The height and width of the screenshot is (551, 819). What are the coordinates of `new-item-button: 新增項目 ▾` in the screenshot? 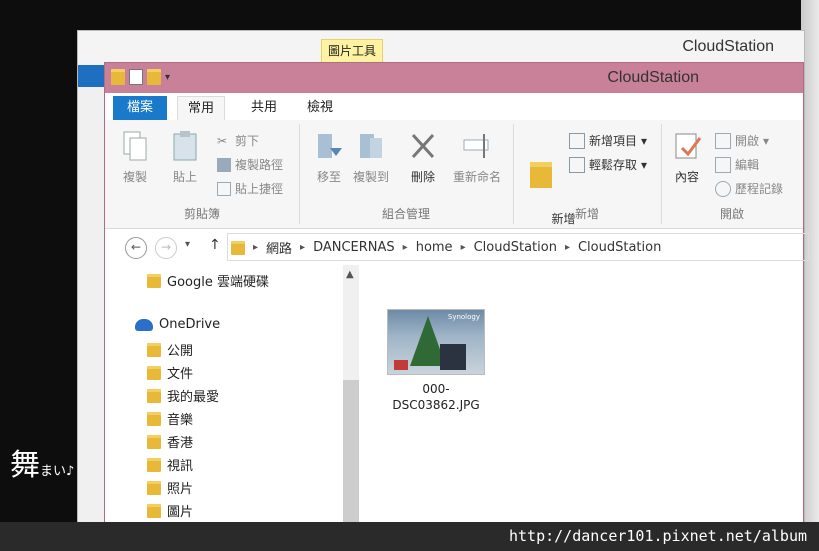 It's located at (608, 140).